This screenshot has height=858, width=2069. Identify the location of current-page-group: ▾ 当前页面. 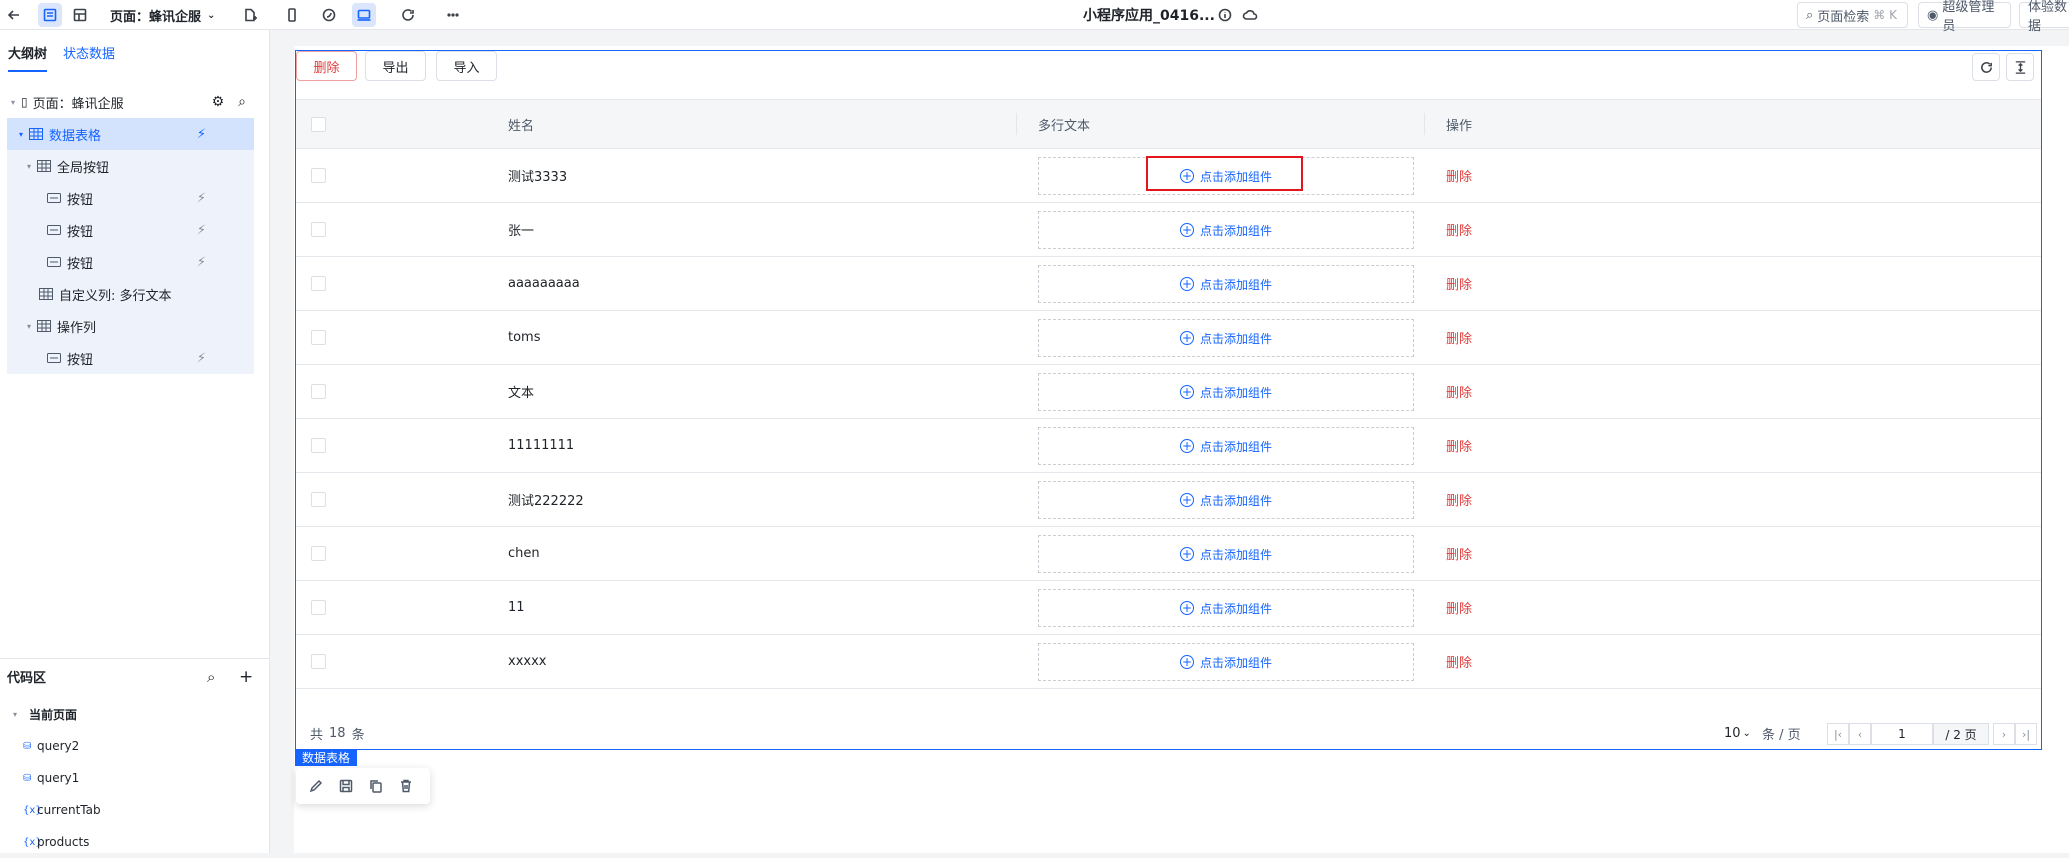
(134, 714).